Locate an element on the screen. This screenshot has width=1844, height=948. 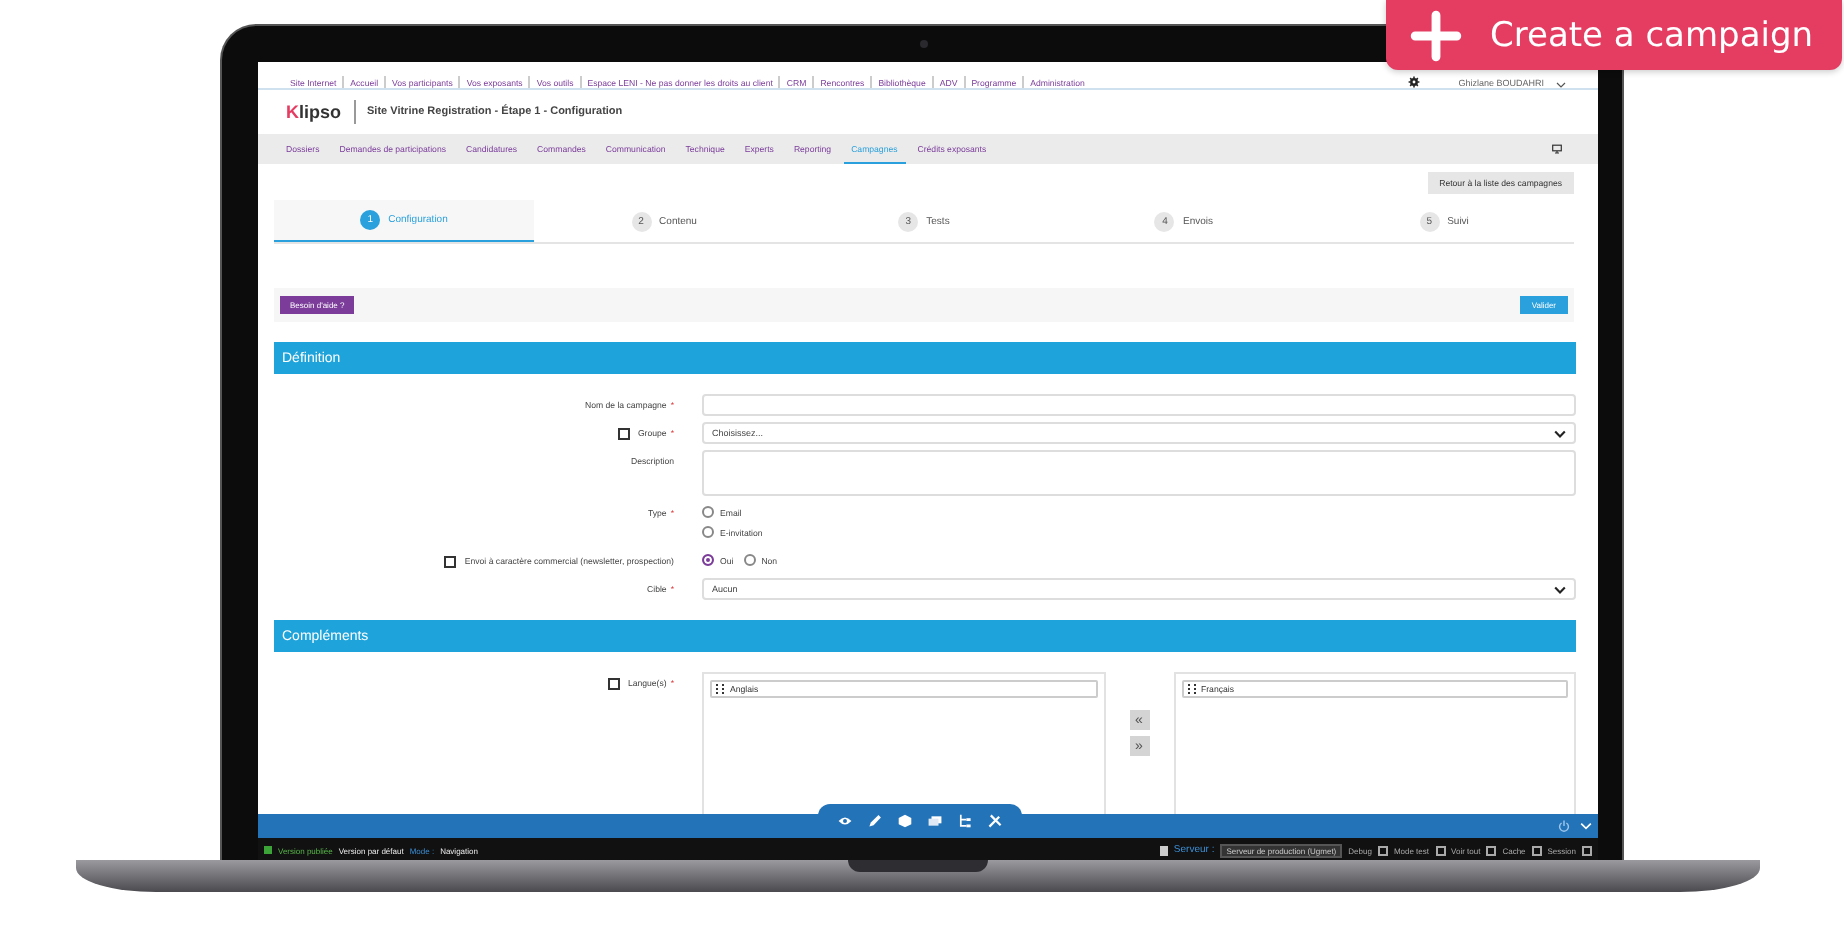
status-icon is located at coordinates (268, 850).